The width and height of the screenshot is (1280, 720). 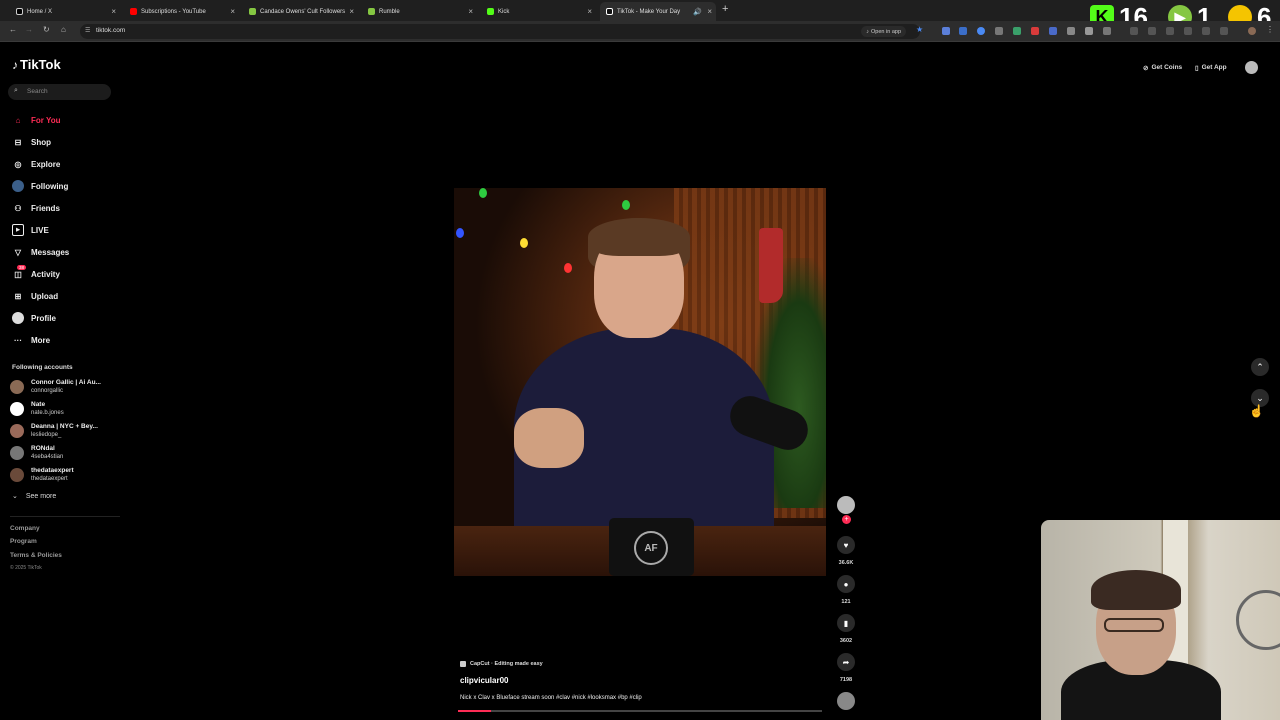 I want to click on tab-title: Home / X, so click(x=40, y=11).